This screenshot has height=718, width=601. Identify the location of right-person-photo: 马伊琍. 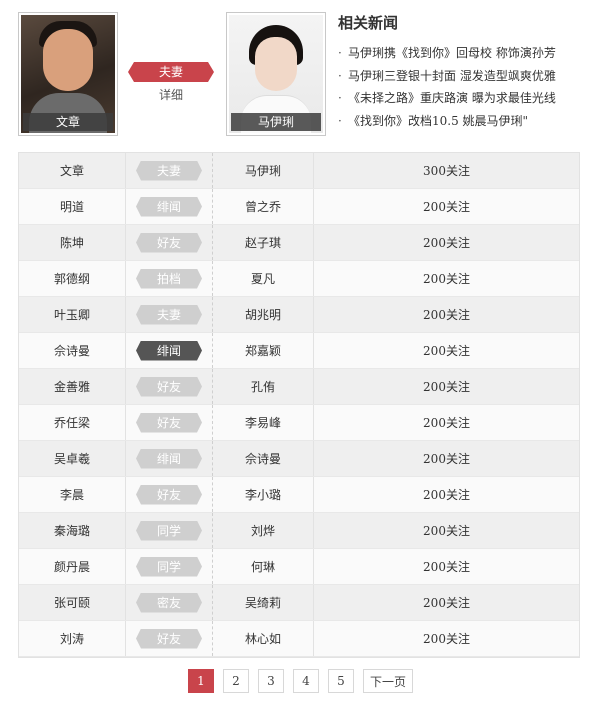
(276, 74).